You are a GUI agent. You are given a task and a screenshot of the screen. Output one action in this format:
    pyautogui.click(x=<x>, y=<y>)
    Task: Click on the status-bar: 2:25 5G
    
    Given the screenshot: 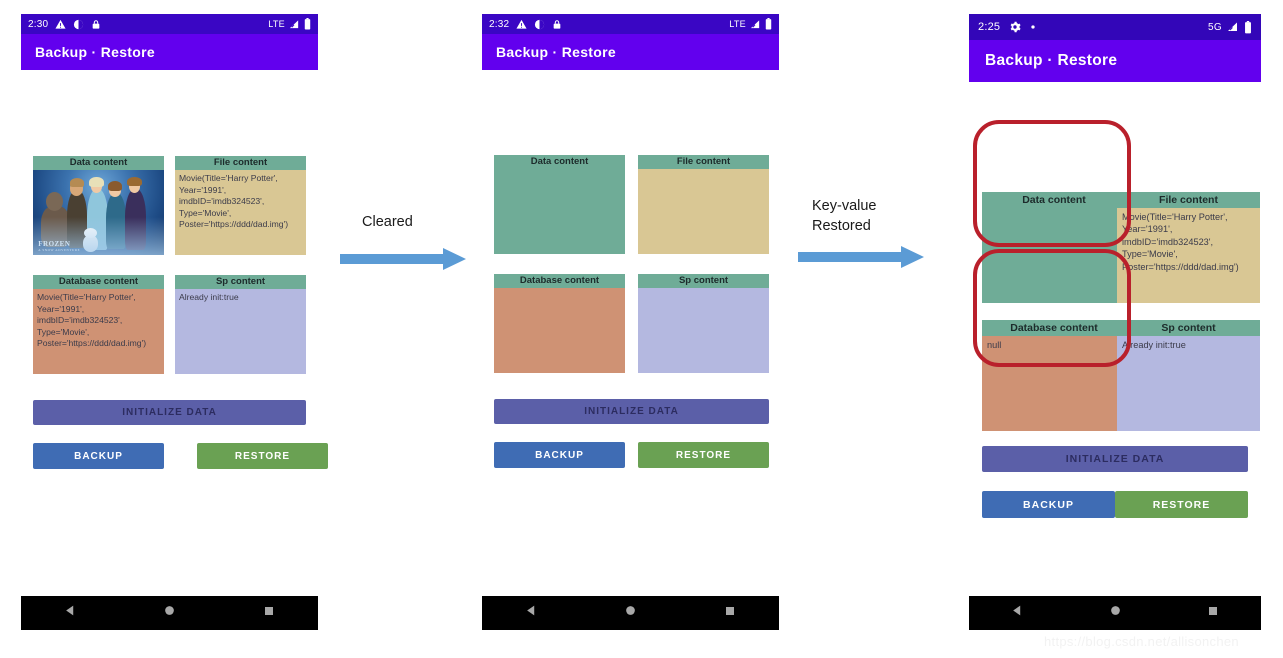 What is the action you would take?
    pyautogui.click(x=1115, y=27)
    